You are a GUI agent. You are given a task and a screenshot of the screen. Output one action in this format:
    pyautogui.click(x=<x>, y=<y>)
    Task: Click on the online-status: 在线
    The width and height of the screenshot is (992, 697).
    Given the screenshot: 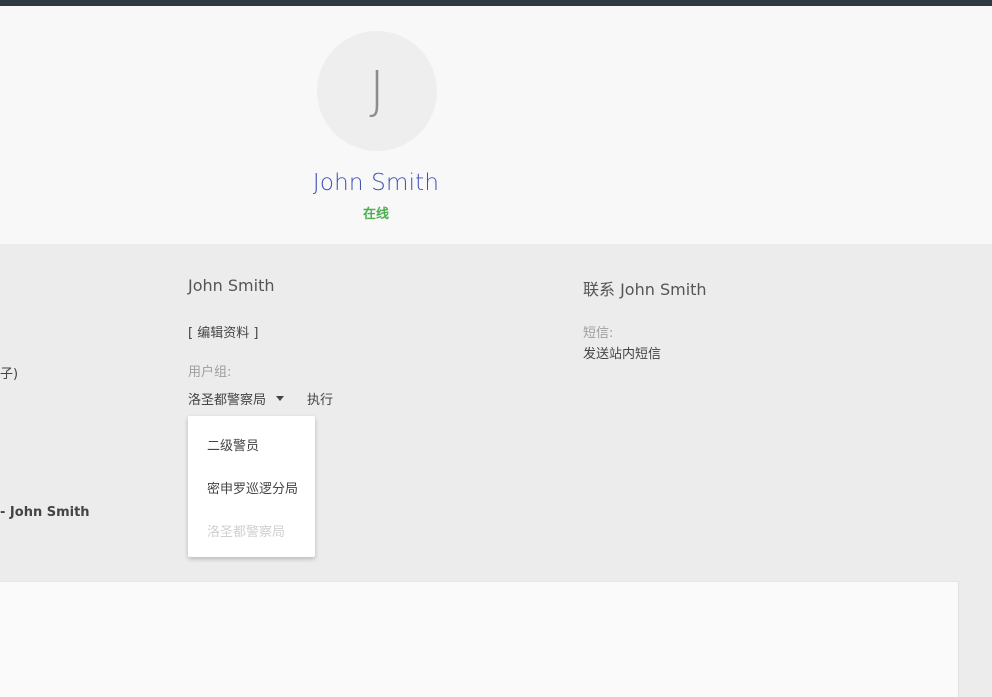 What is the action you would take?
    pyautogui.click(x=375, y=214)
    